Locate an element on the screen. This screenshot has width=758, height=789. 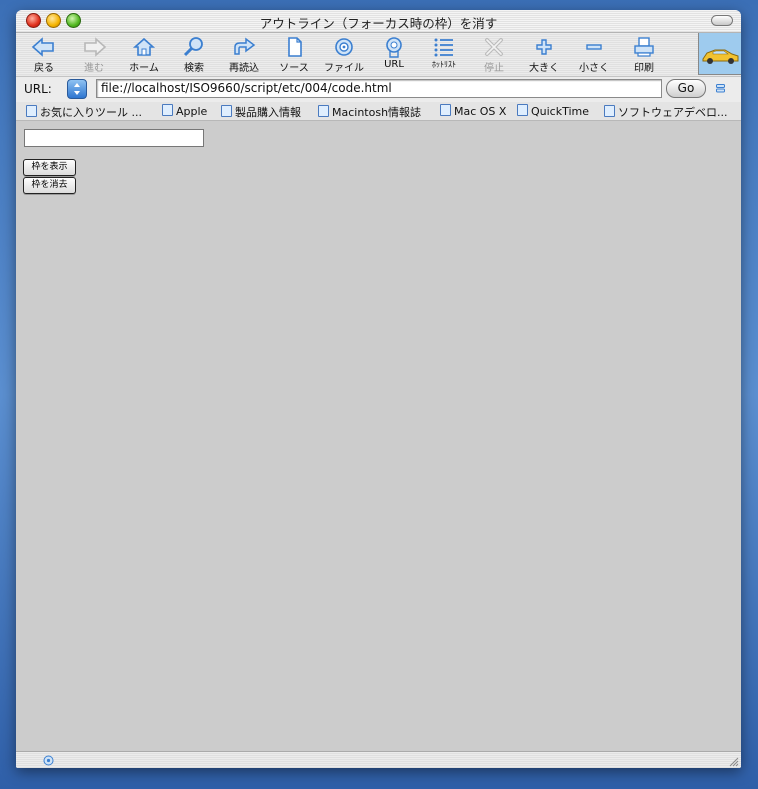
stop-button: 停止 is located at coordinates (494, 54).